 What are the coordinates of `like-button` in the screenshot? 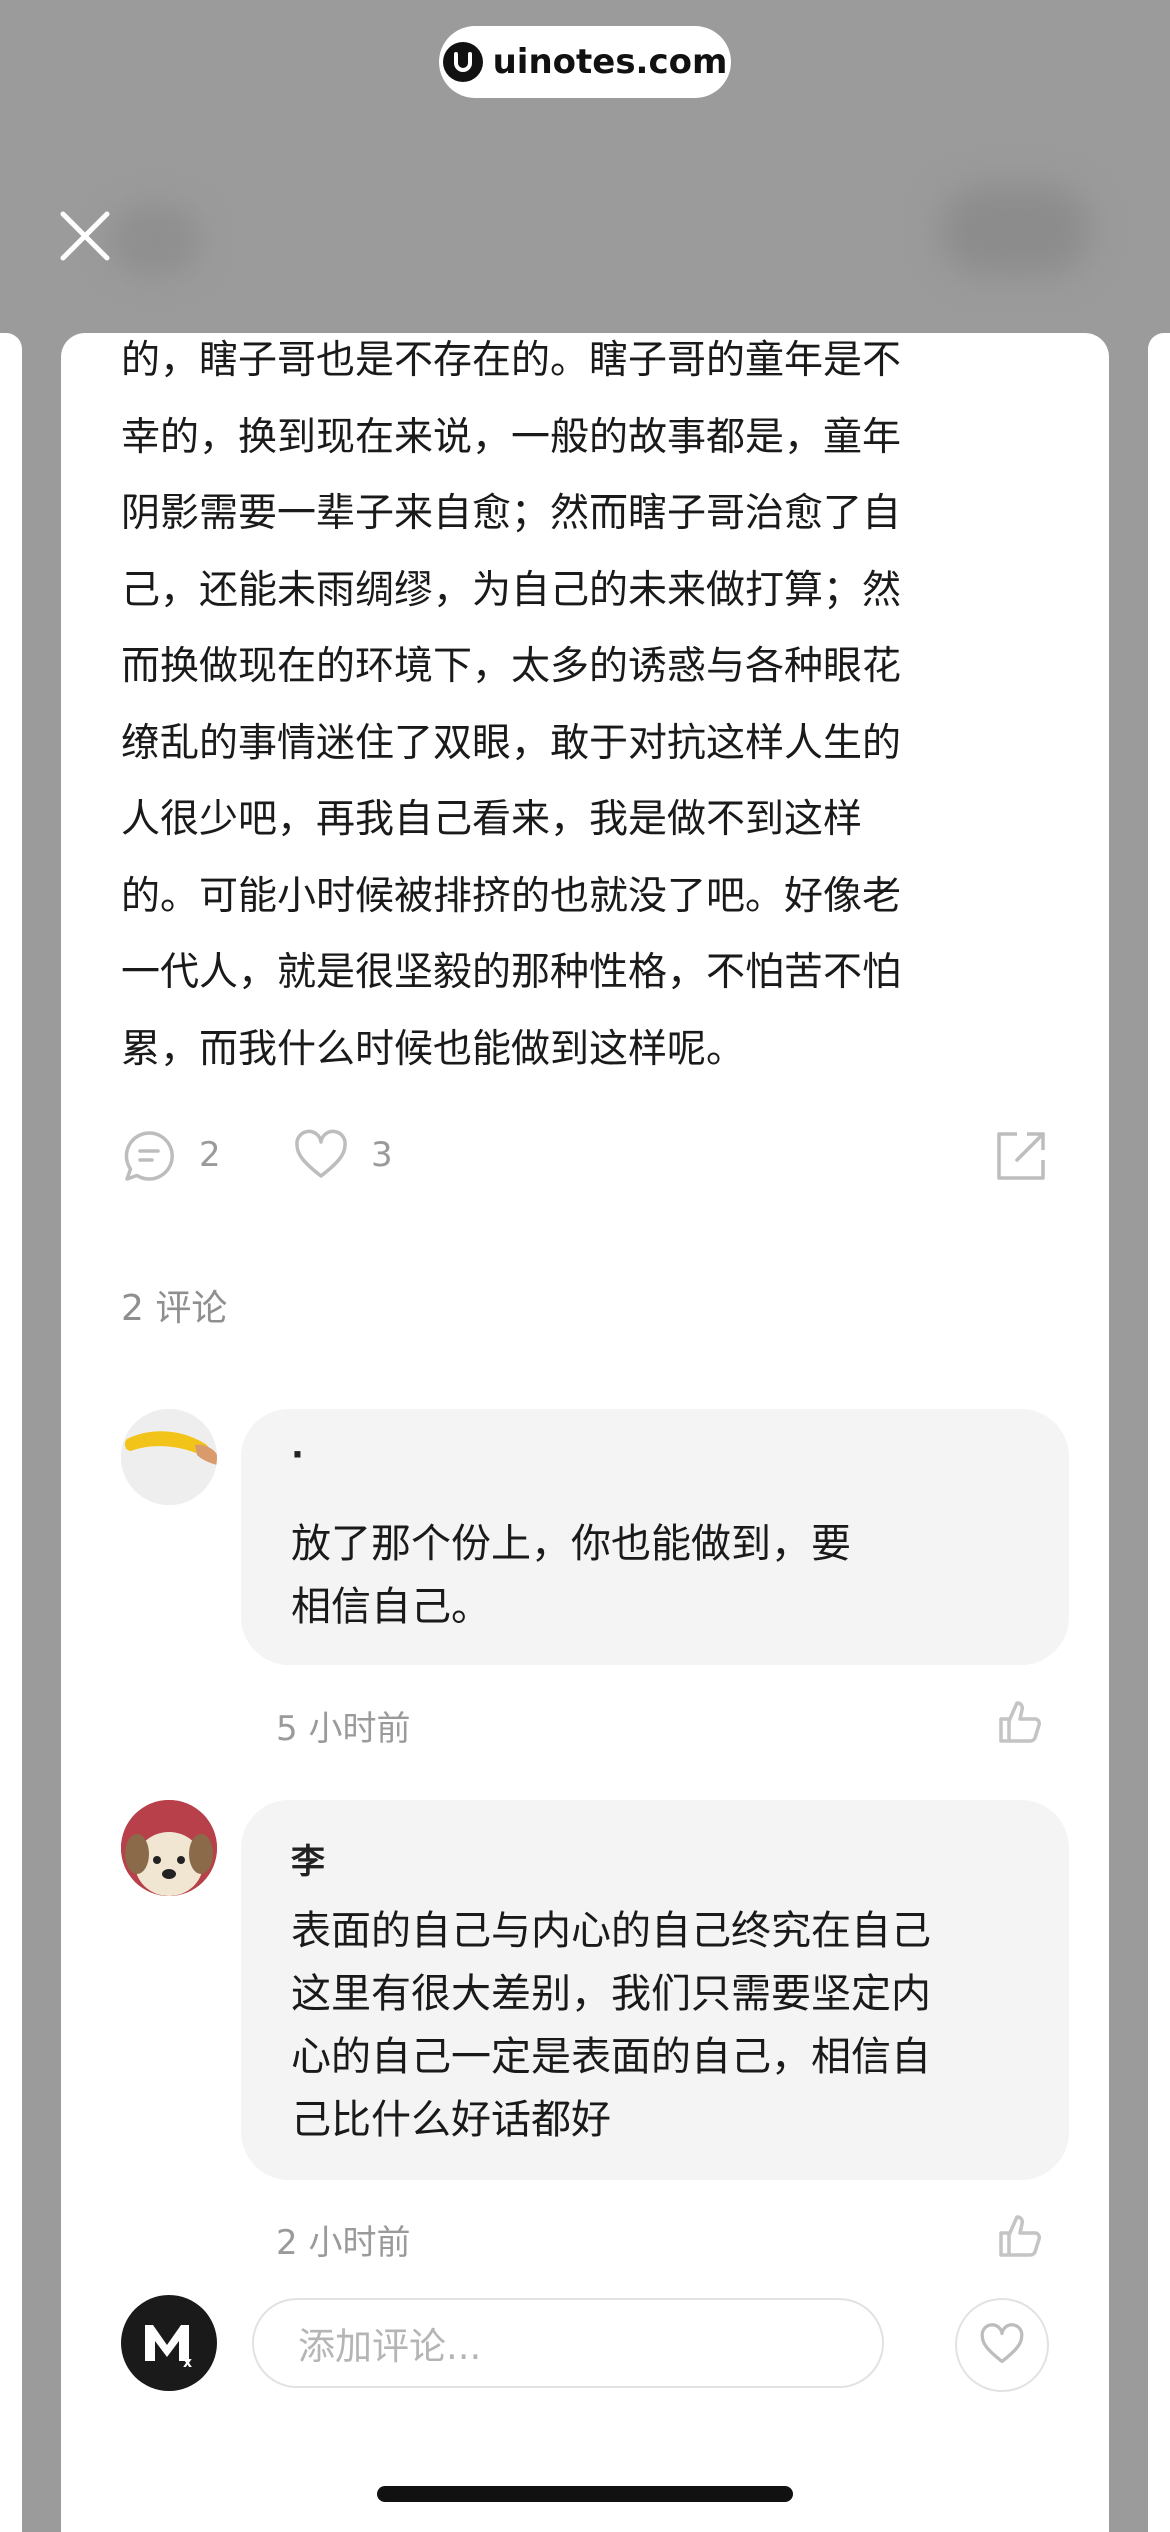 It's located at (321, 1158).